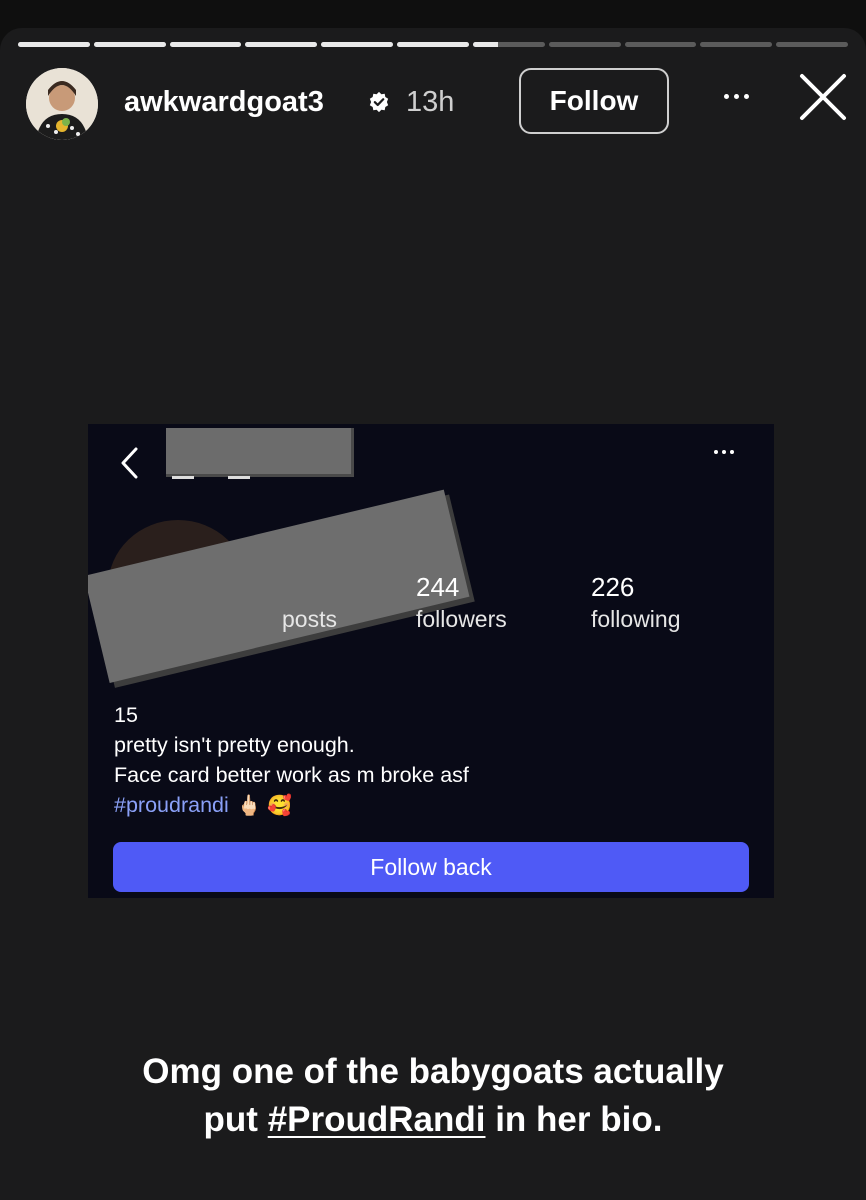  I want to click on verified-badge-icon, so click(379, 102).